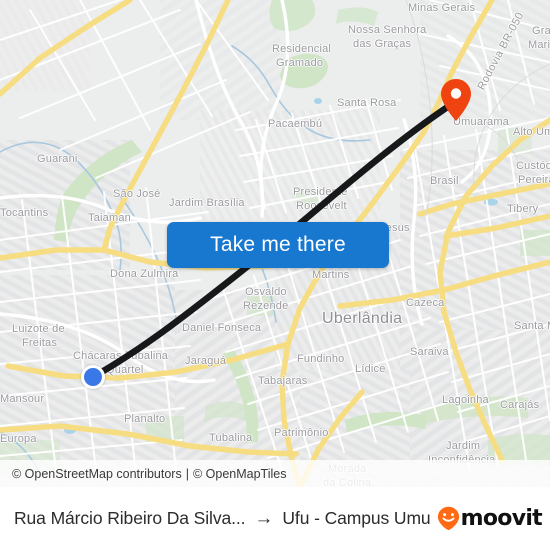 Image resolution: width=550 pixels, height=550 pixels. What do you see at coordinates (456, 100) in the screenshot?
I see `destination-pin-icon` at bounding box center [456, 100].